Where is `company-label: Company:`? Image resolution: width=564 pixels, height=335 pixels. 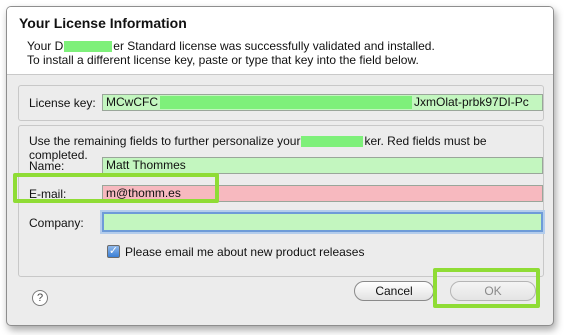 company-label: Company: is located at coordinates (56, 223).